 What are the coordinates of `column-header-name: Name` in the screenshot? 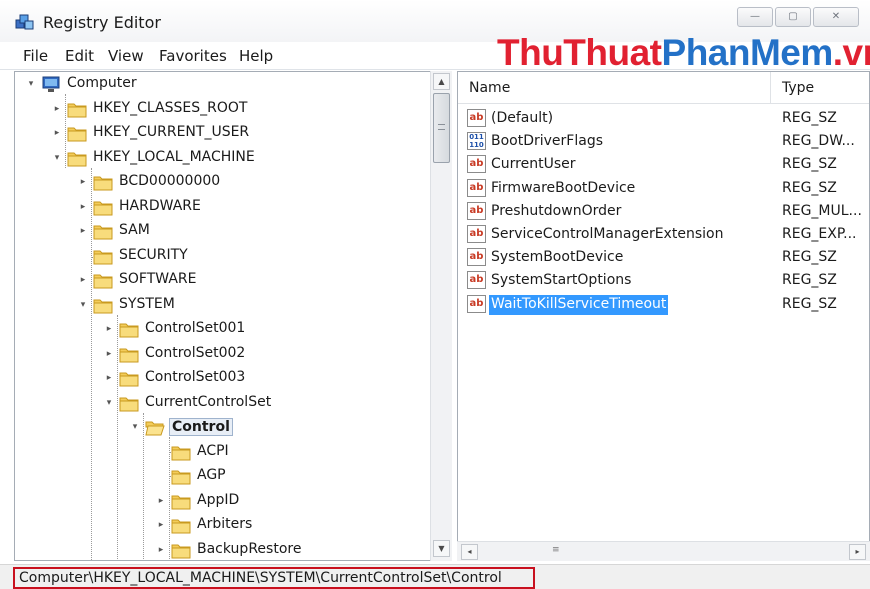 It's located at (489, 88).